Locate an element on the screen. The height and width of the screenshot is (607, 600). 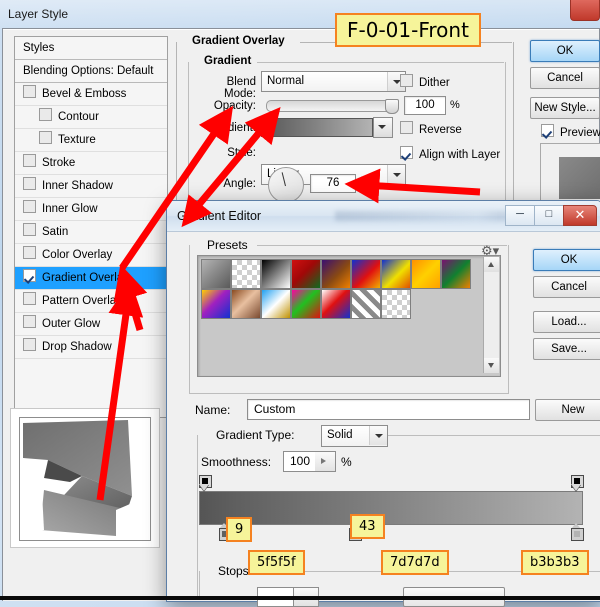
presets-scrollbar is located at coordinates (491, 315).